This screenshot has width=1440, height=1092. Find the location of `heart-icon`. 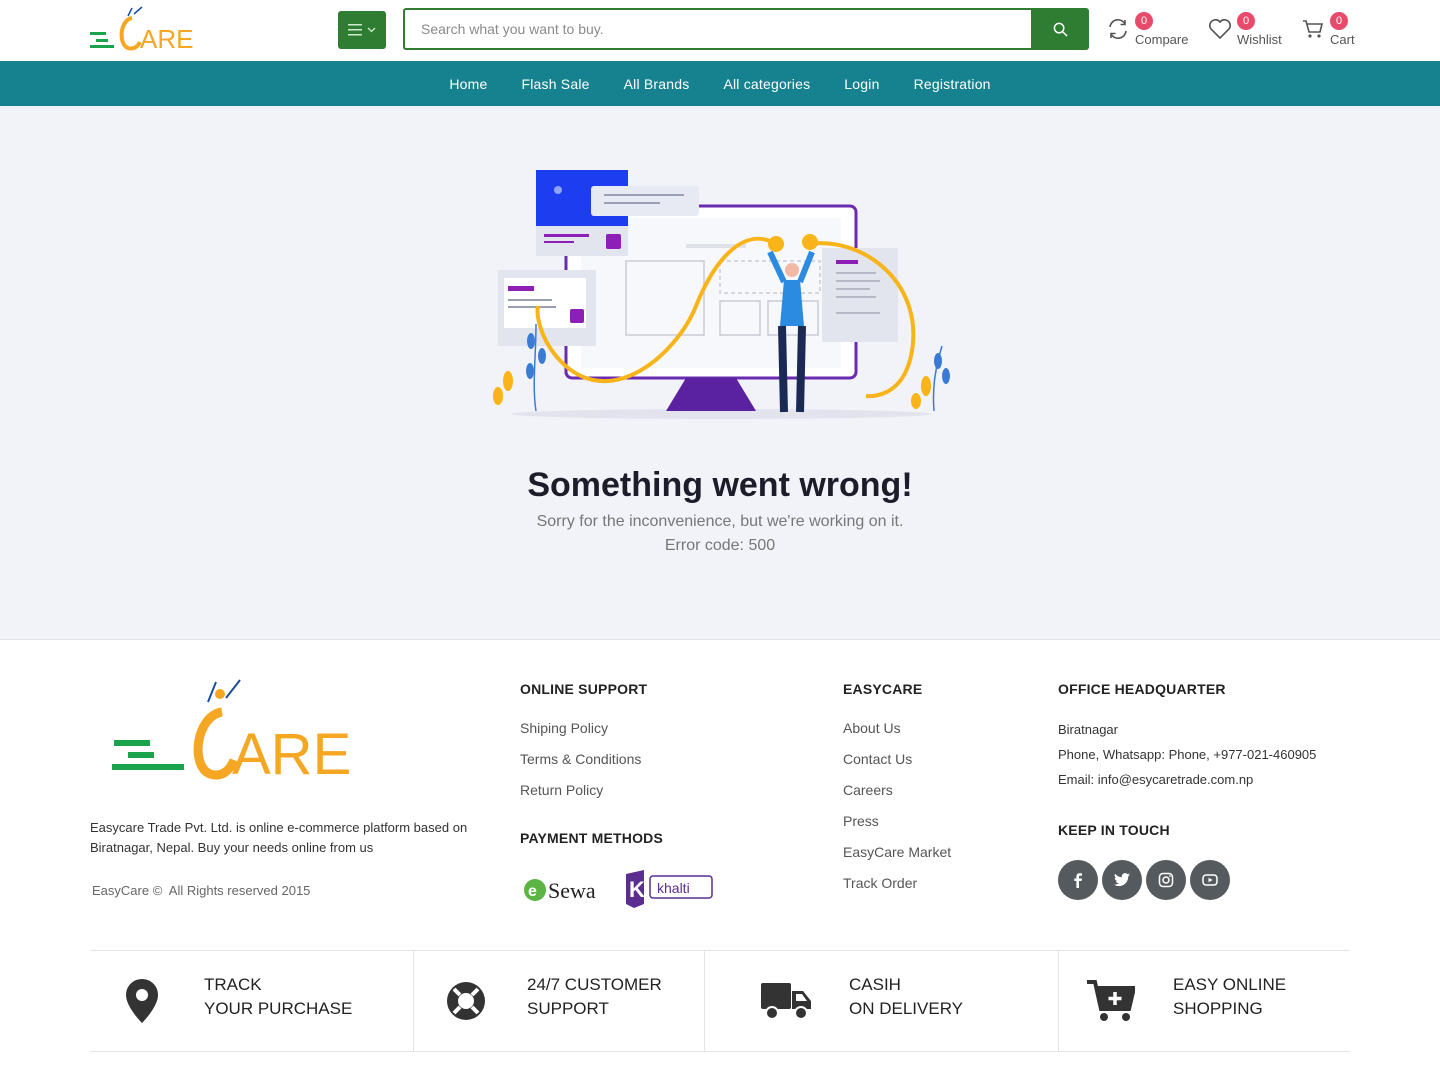

heart-icon is located at coordinates (1220, 29).